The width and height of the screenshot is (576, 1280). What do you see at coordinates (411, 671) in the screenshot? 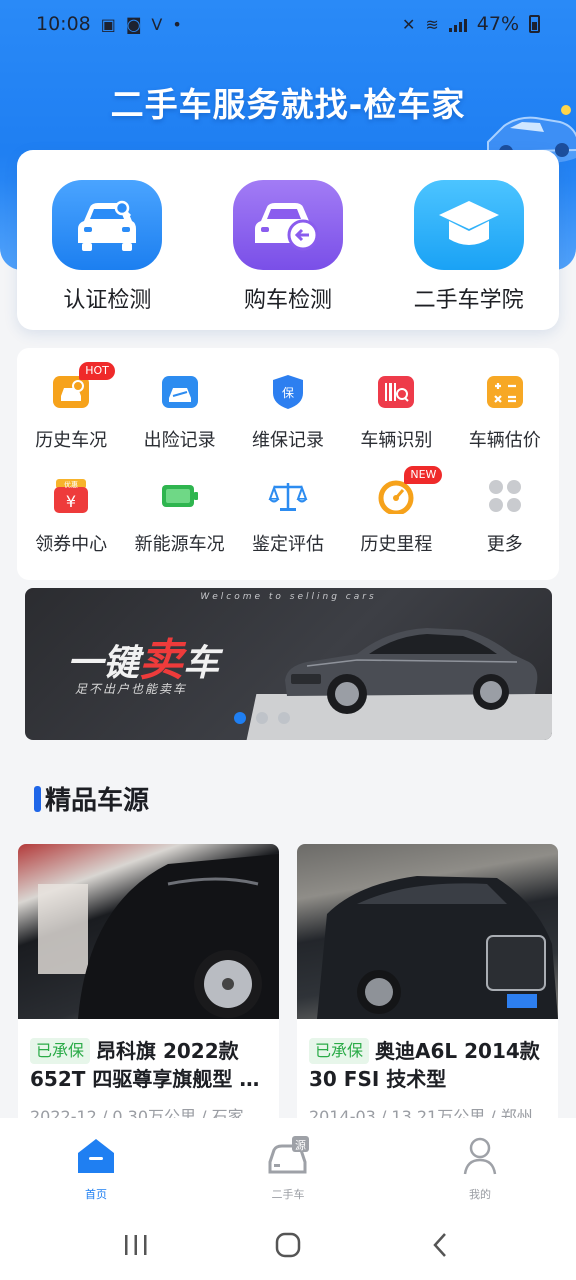
I see `sedan-image` at bounding box center [411, 671].